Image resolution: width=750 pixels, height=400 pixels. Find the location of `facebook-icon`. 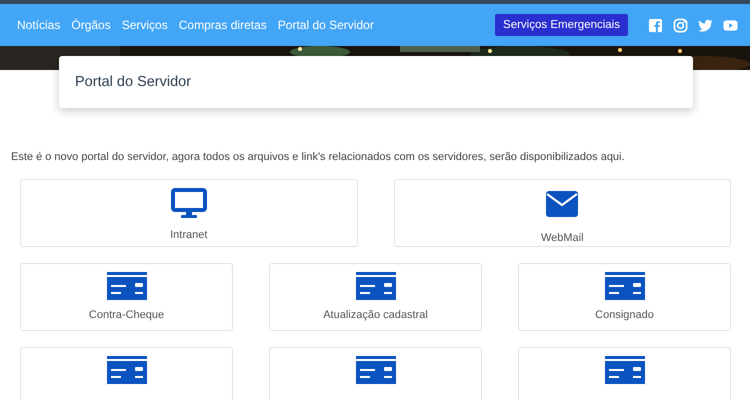

facebook-icon is located at coordinates (655, 25).